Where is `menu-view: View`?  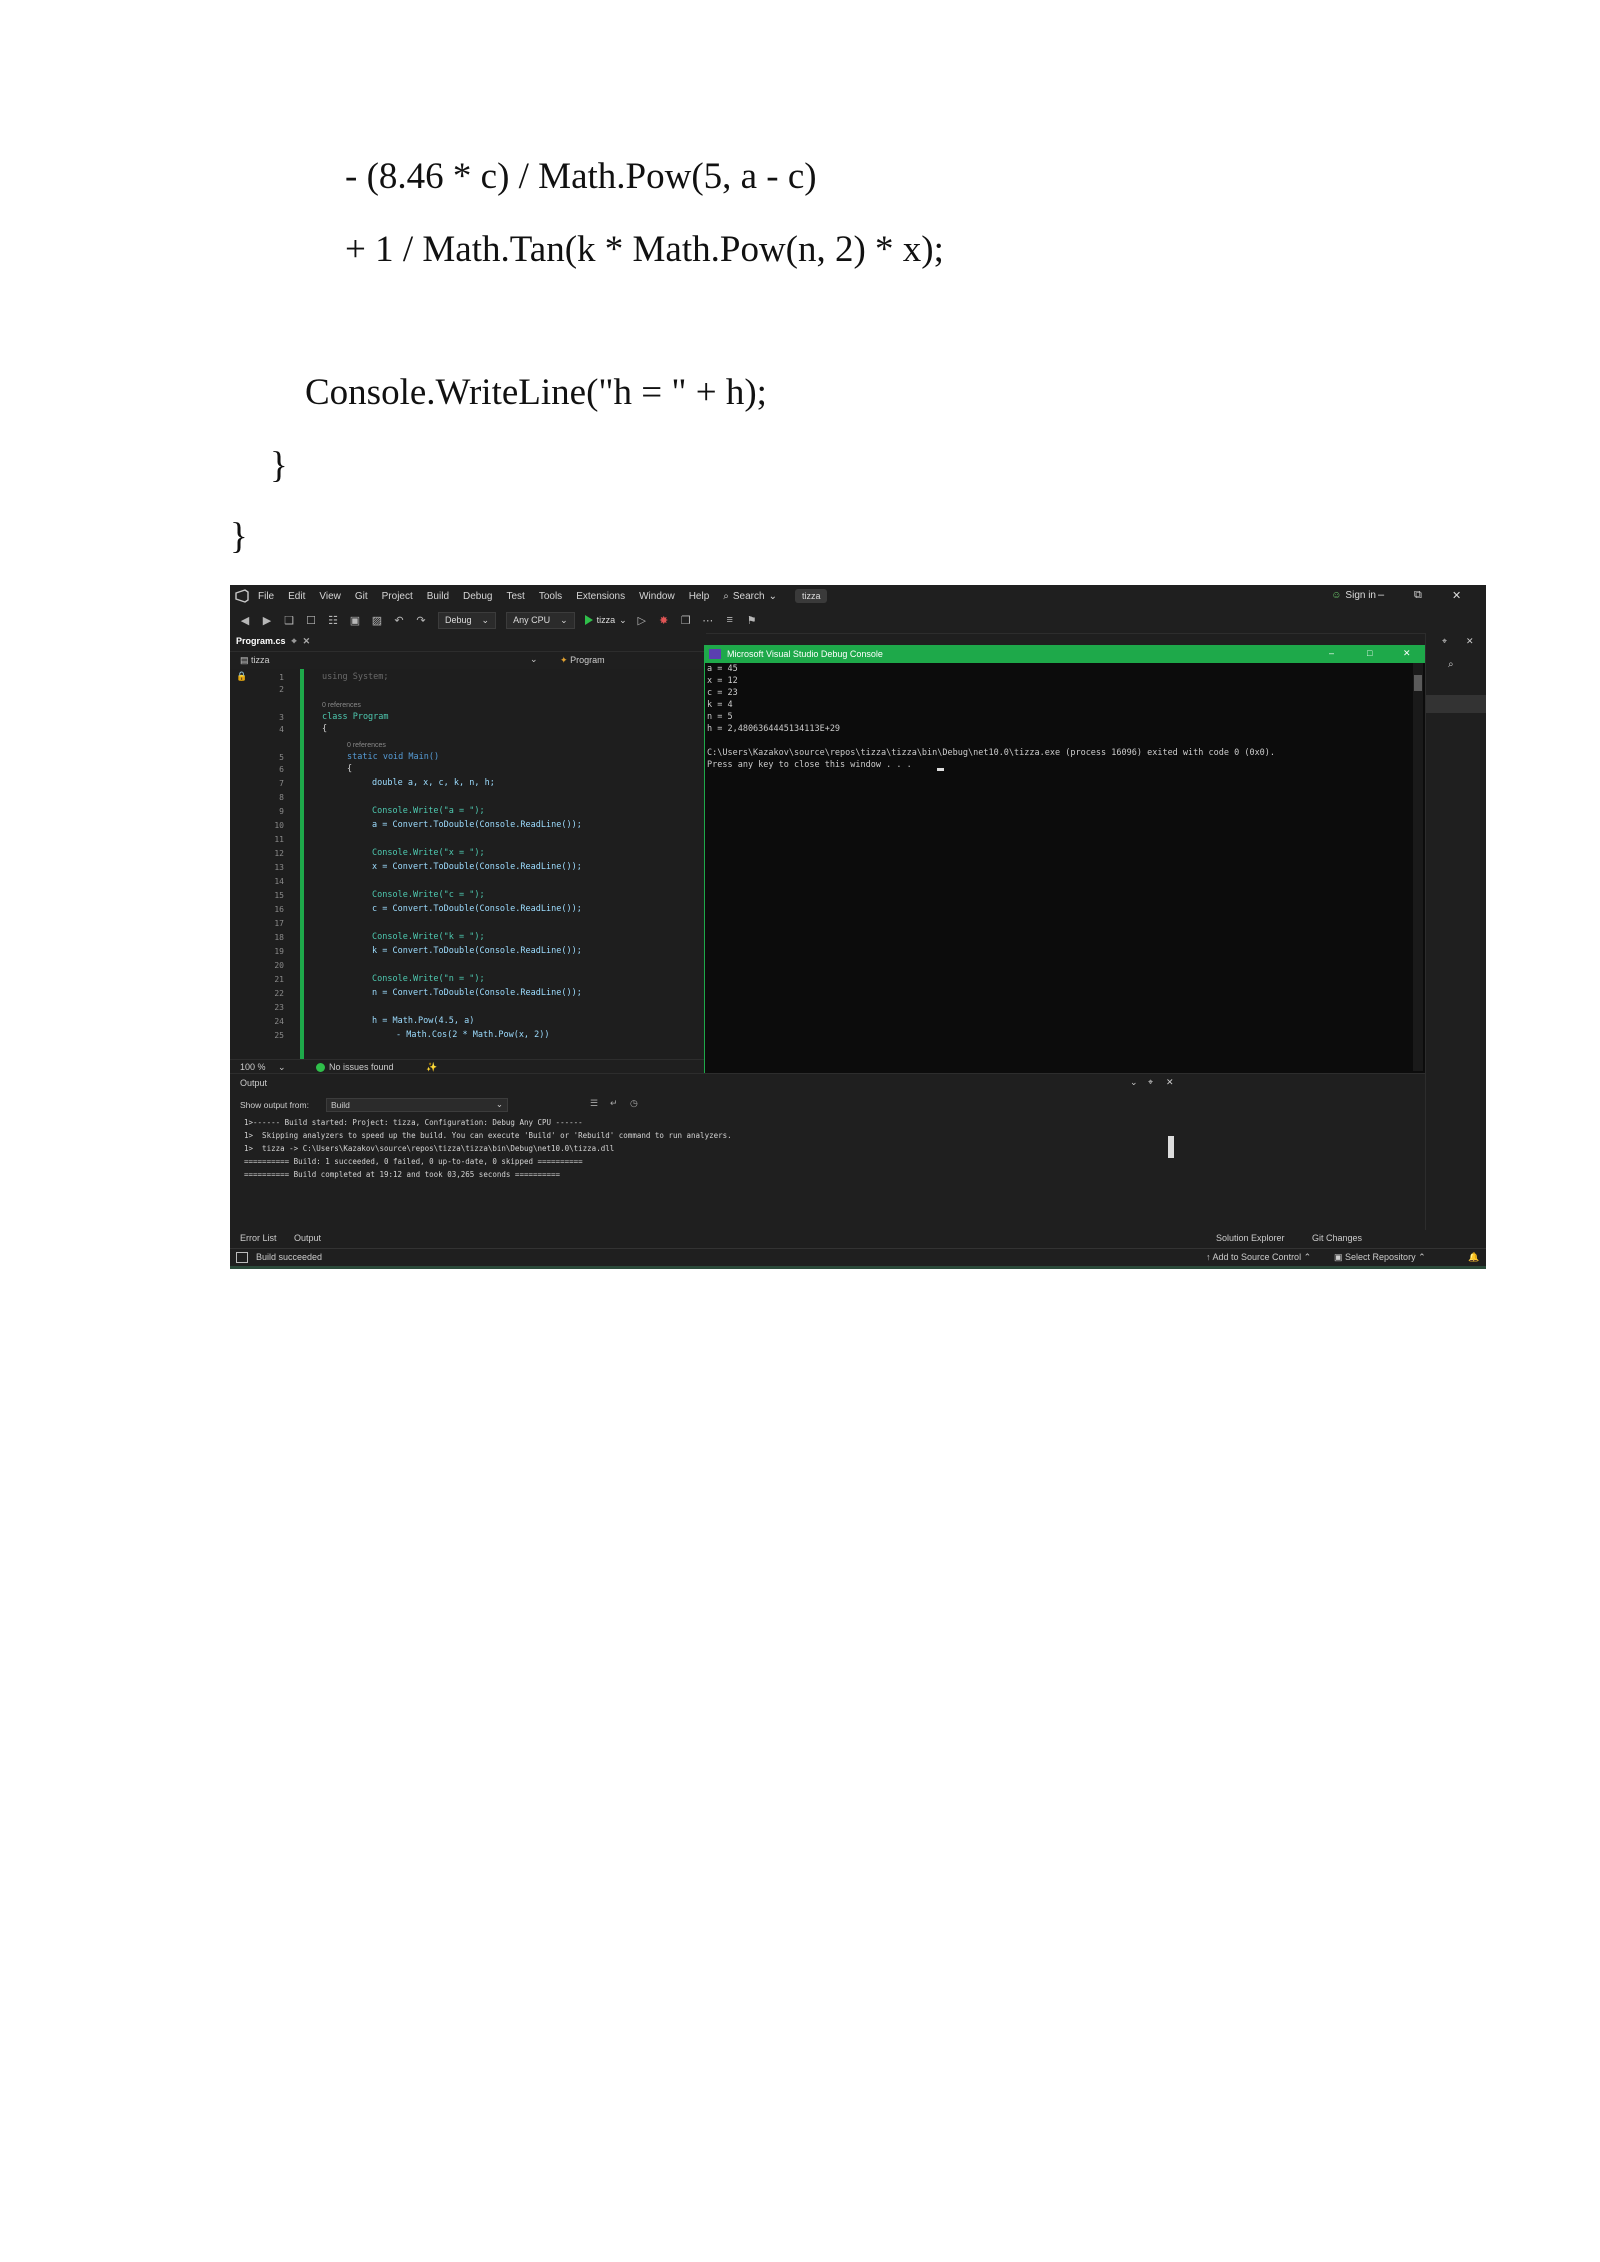 menu-view: View is located at coordinates (330, 596).